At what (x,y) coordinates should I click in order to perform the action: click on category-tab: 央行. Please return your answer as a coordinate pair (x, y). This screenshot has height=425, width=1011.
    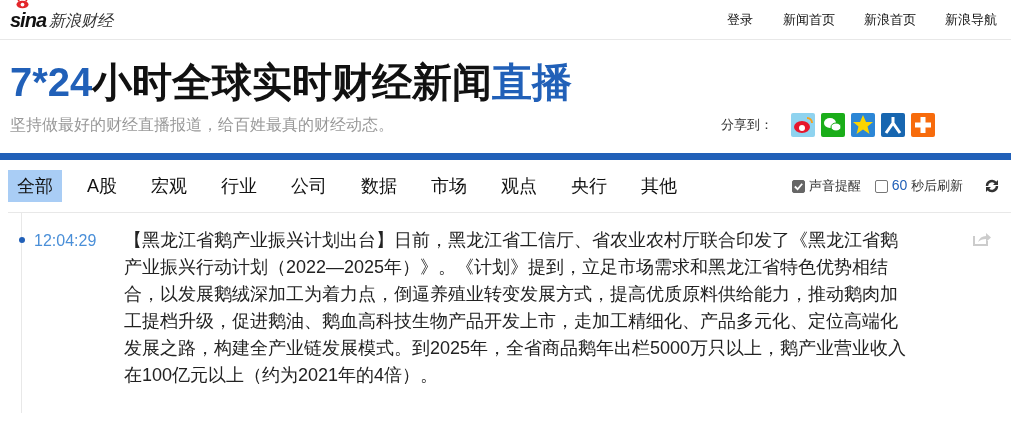
    Looking at the image, I should click on (589, 186).